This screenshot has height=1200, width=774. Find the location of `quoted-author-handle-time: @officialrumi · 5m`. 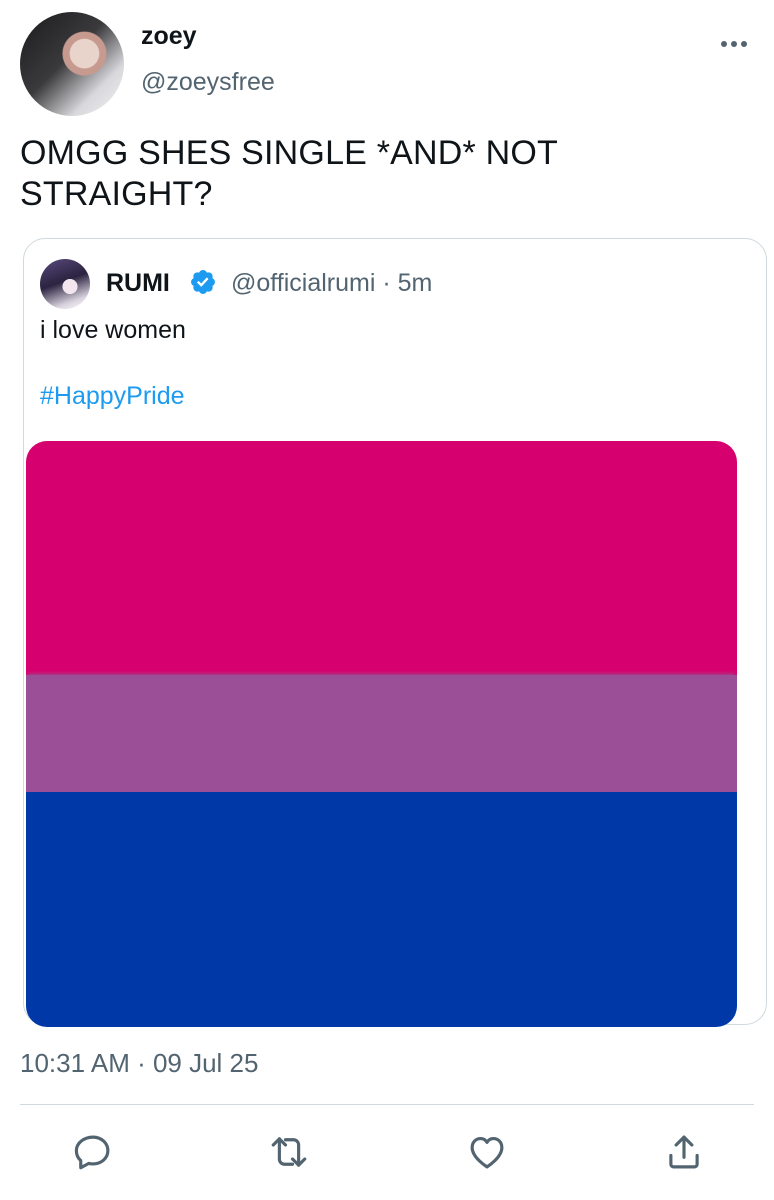

quoted-author-handle-time: @officialrumi · 5m is located at coordinates (331, 283).